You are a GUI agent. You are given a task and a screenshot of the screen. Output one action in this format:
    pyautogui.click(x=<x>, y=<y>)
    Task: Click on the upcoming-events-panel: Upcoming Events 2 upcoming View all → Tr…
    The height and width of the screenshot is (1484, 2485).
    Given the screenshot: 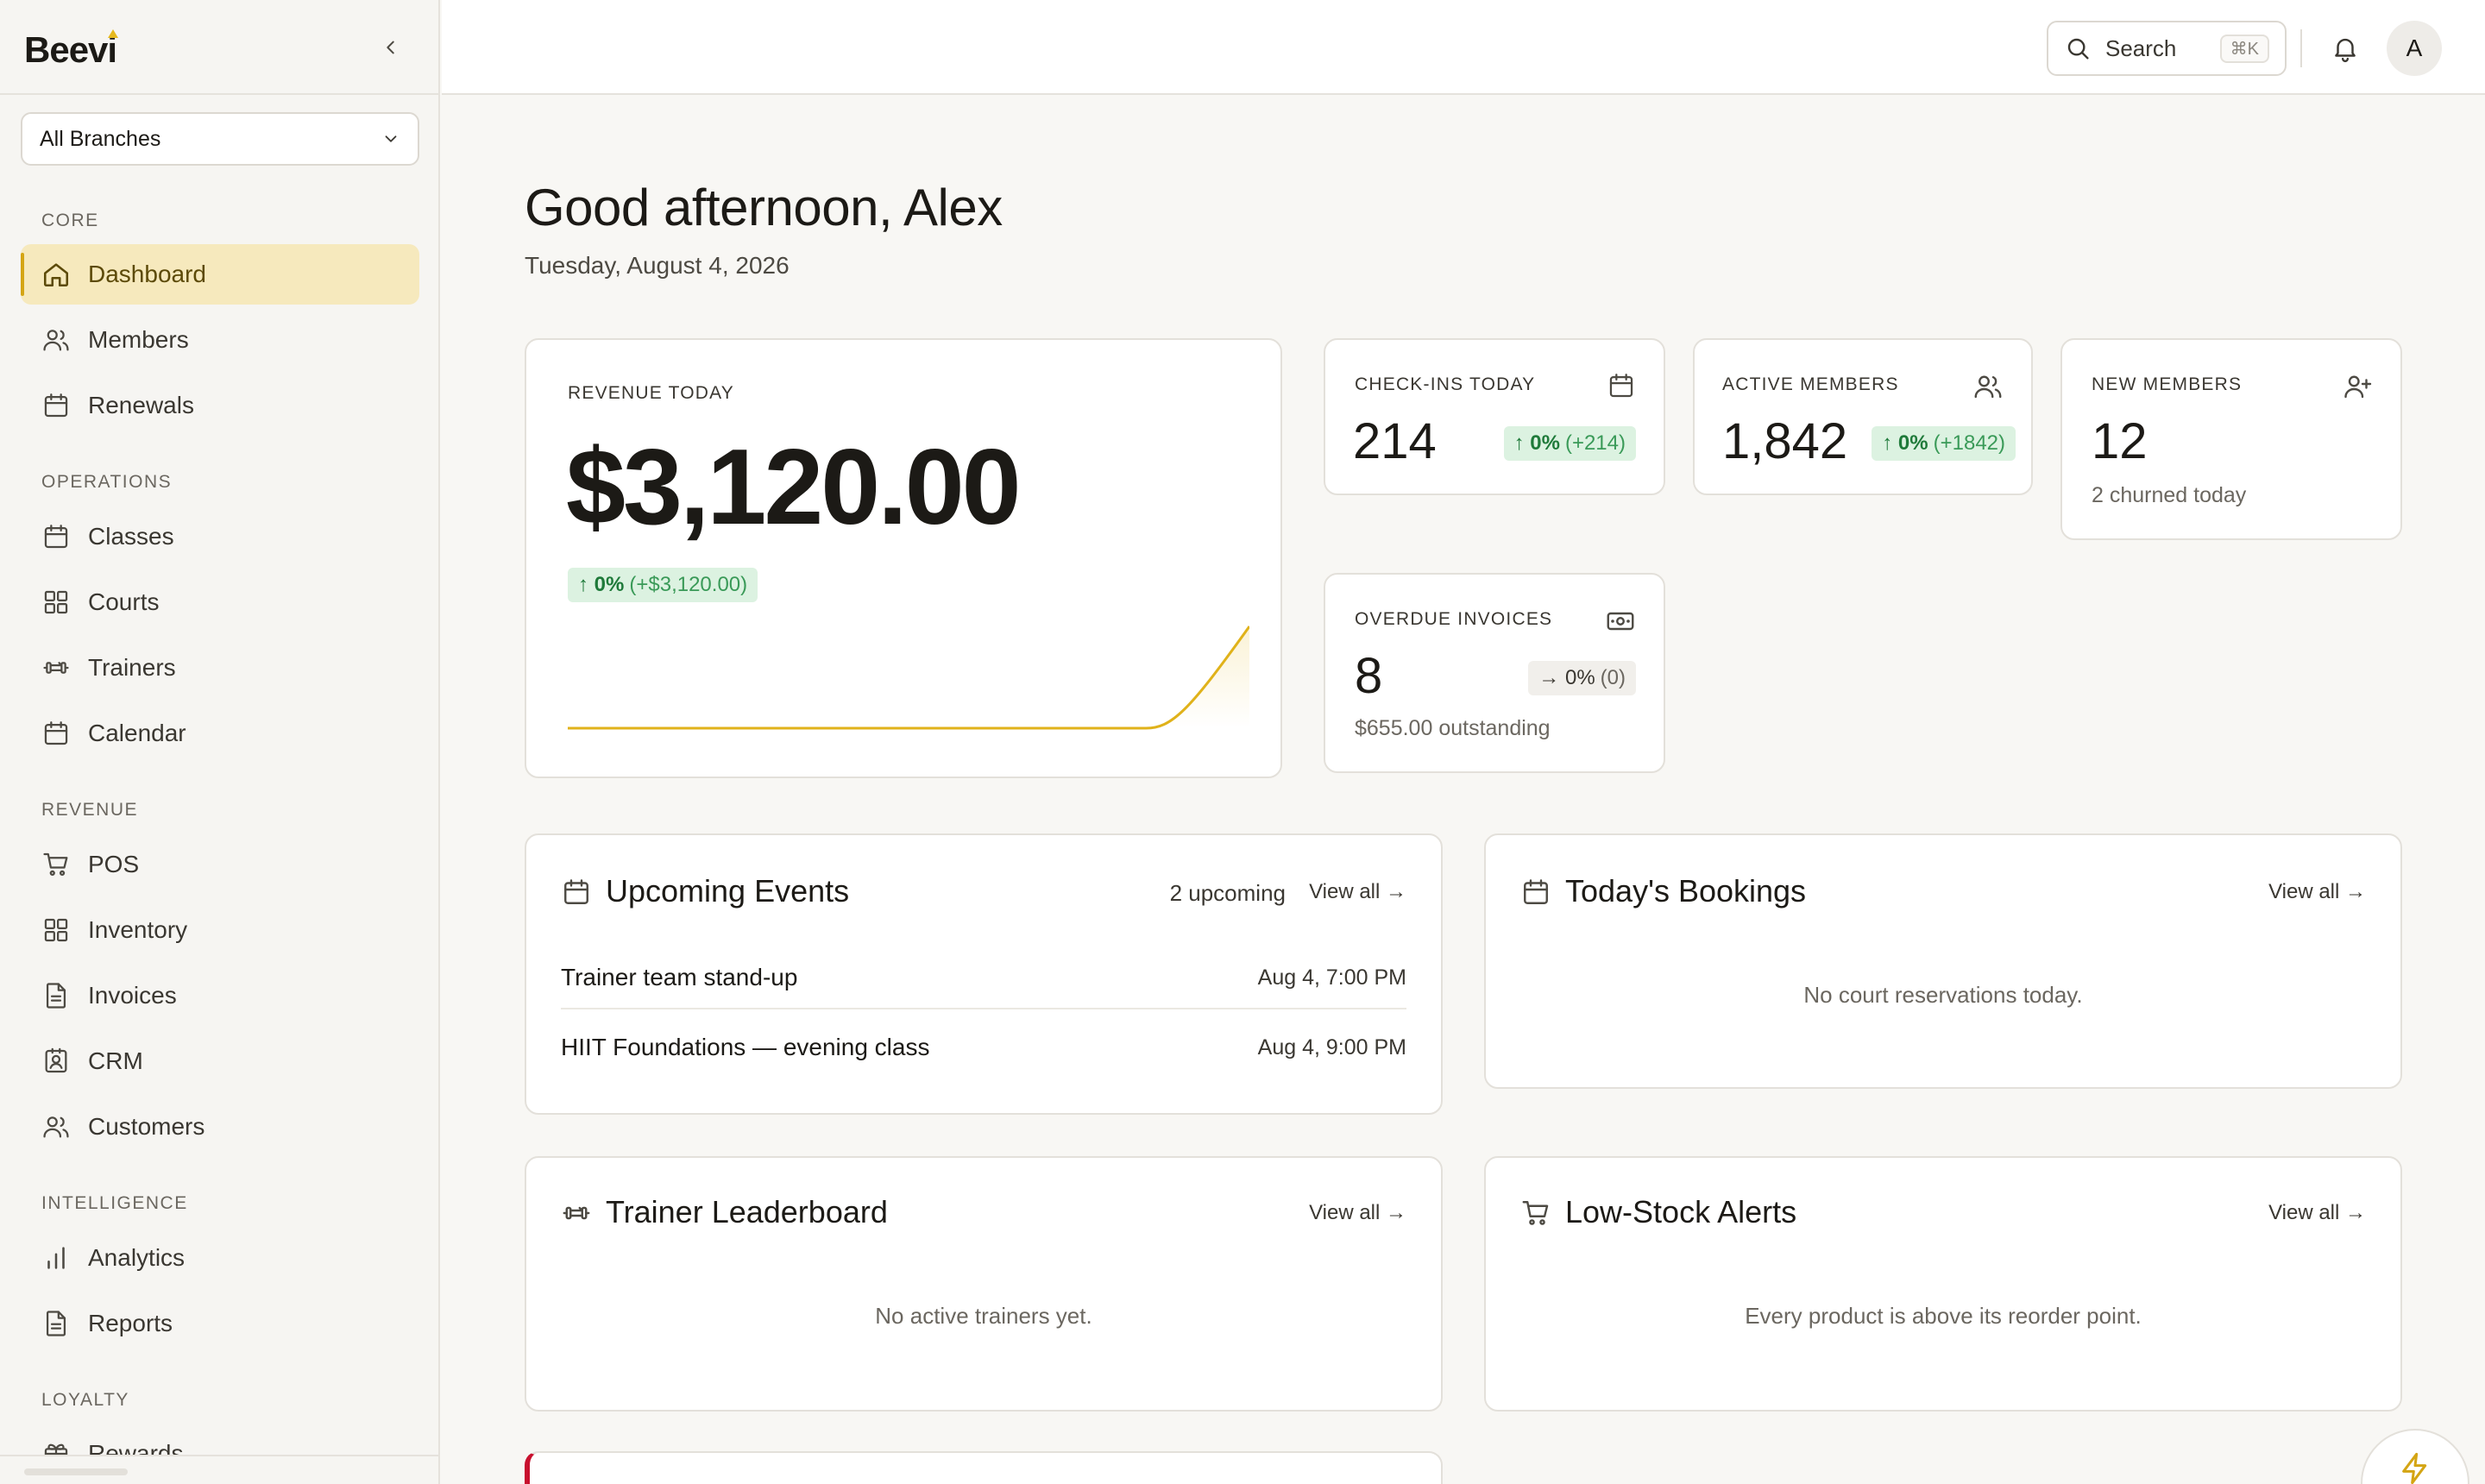 What is the action you would take?
    pyautogui.click(x=984, y=974)
    